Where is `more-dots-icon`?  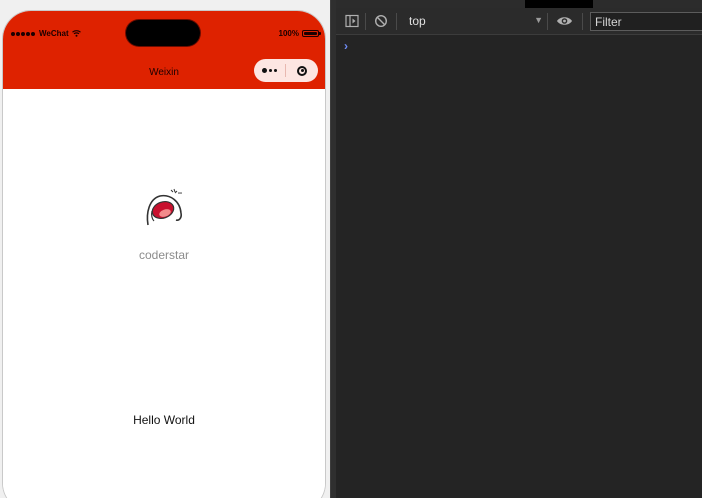
more-dots-icon is located at coordinates (264, 70).